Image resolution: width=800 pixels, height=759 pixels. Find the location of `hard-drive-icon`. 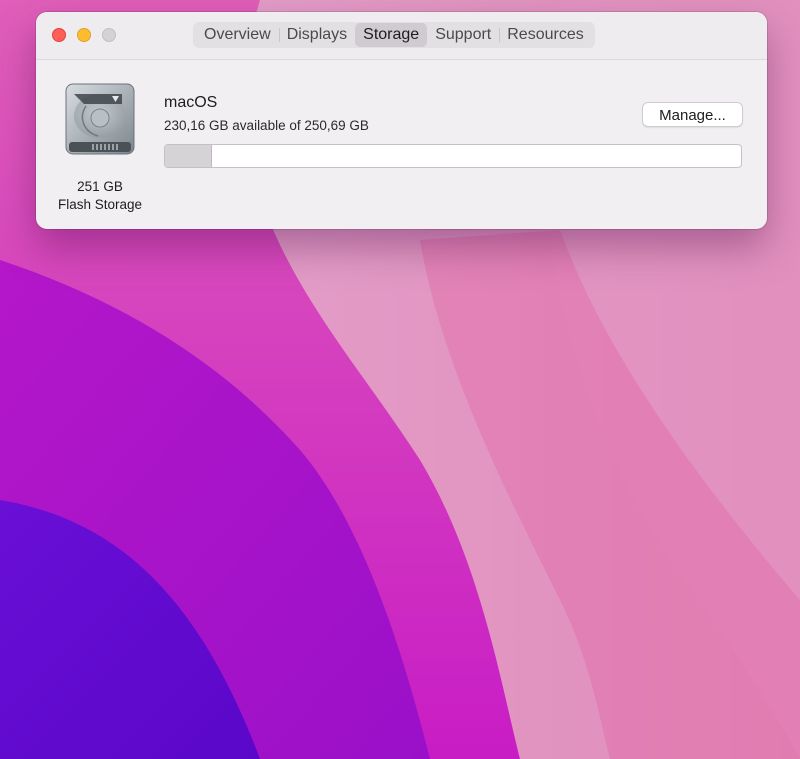

hard-drive-icon is located at coordinates (100, 119).